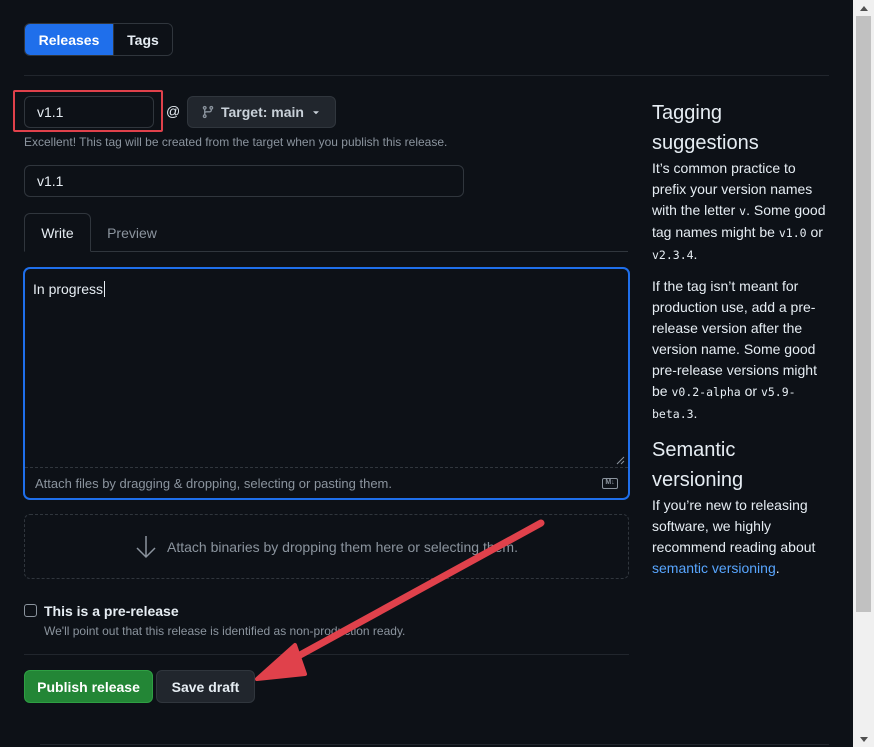 The height and width of the screenshot is (747, 874). What do you see at coordinates (863, 314) in the screenshot?
I see `scrollbar-thumb` at bounding box center [863, 314].